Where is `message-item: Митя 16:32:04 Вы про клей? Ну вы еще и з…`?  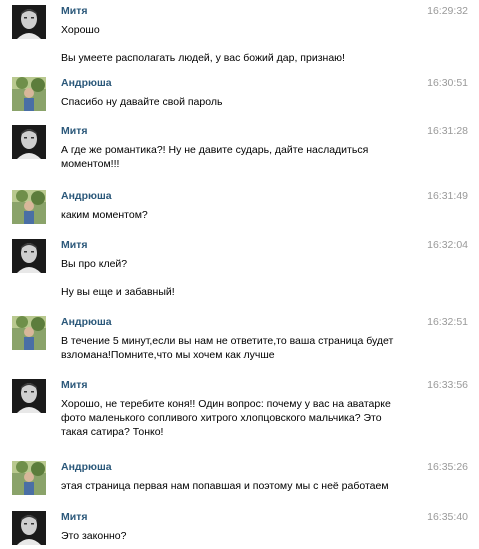
message-item: Митя 16:32:04 Вы про клей? Ну вы еще и з… is located at coordinates (239, 271).